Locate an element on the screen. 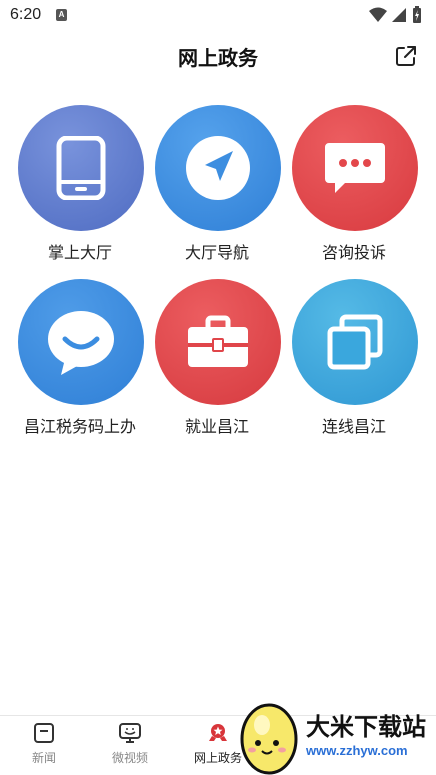 The image size is (436, 775). tile-tax-code: 昌江税务码上办 is located at coordinates (80, 359).